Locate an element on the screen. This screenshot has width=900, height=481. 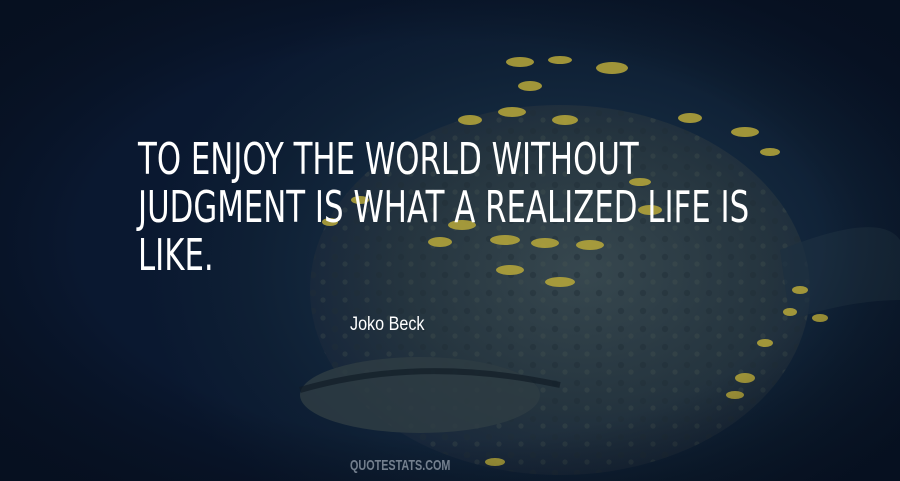
quote-author: Joko Beck is located at coordinates (387, 324).